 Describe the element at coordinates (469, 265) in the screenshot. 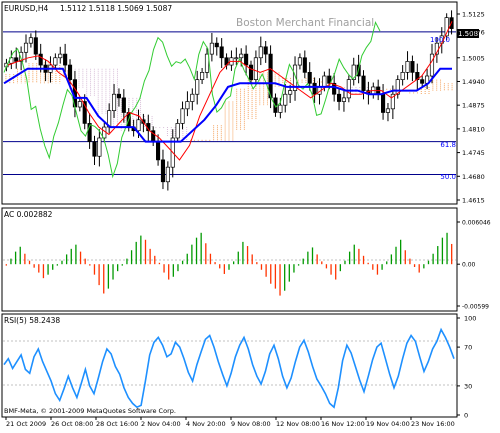

I see `ac-tick-label: 0.00` at that location.